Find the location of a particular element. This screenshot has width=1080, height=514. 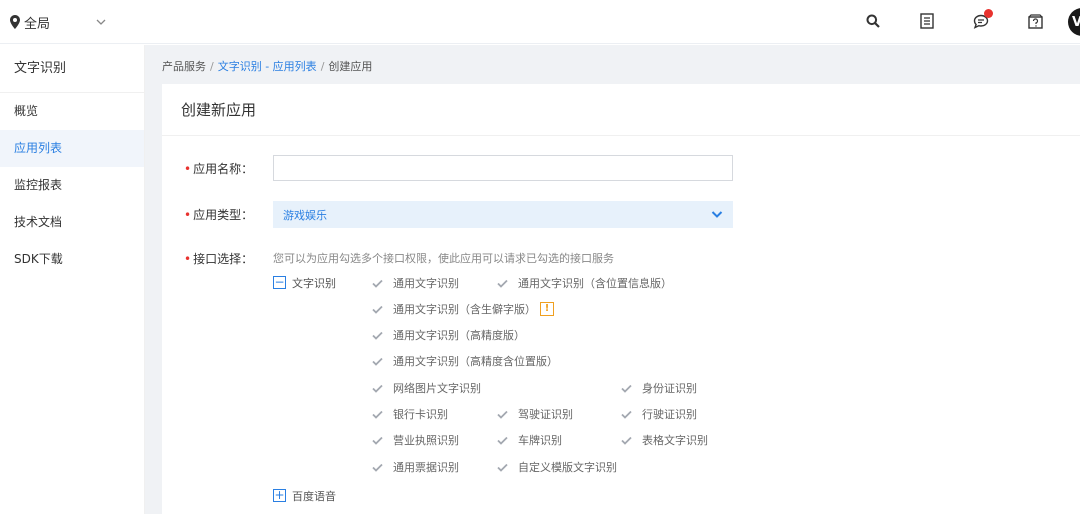

document-list-button is located at coordinates (927, 21).